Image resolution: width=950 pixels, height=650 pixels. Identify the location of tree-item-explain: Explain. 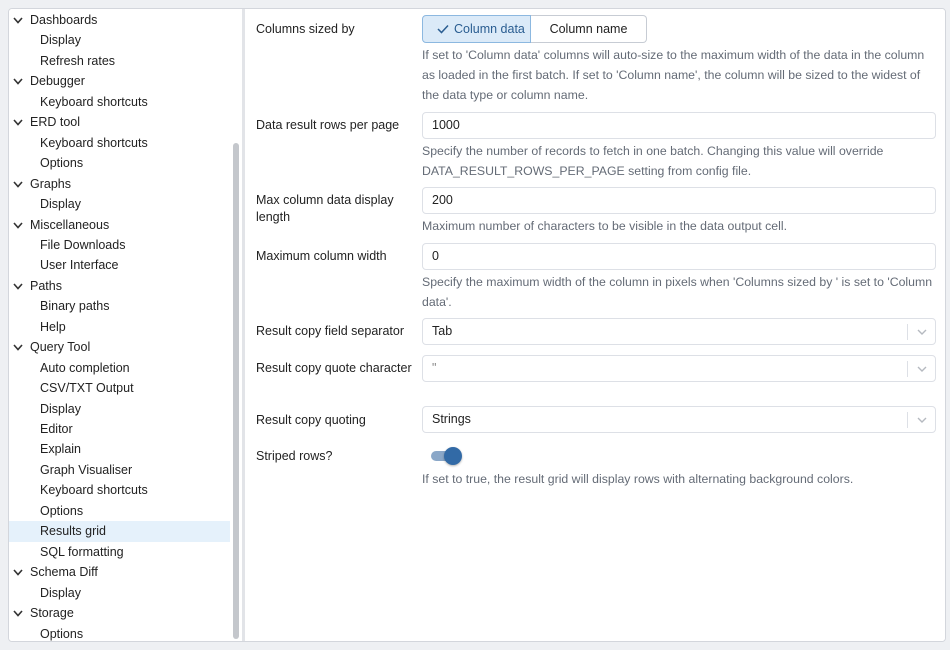
(119, 449).